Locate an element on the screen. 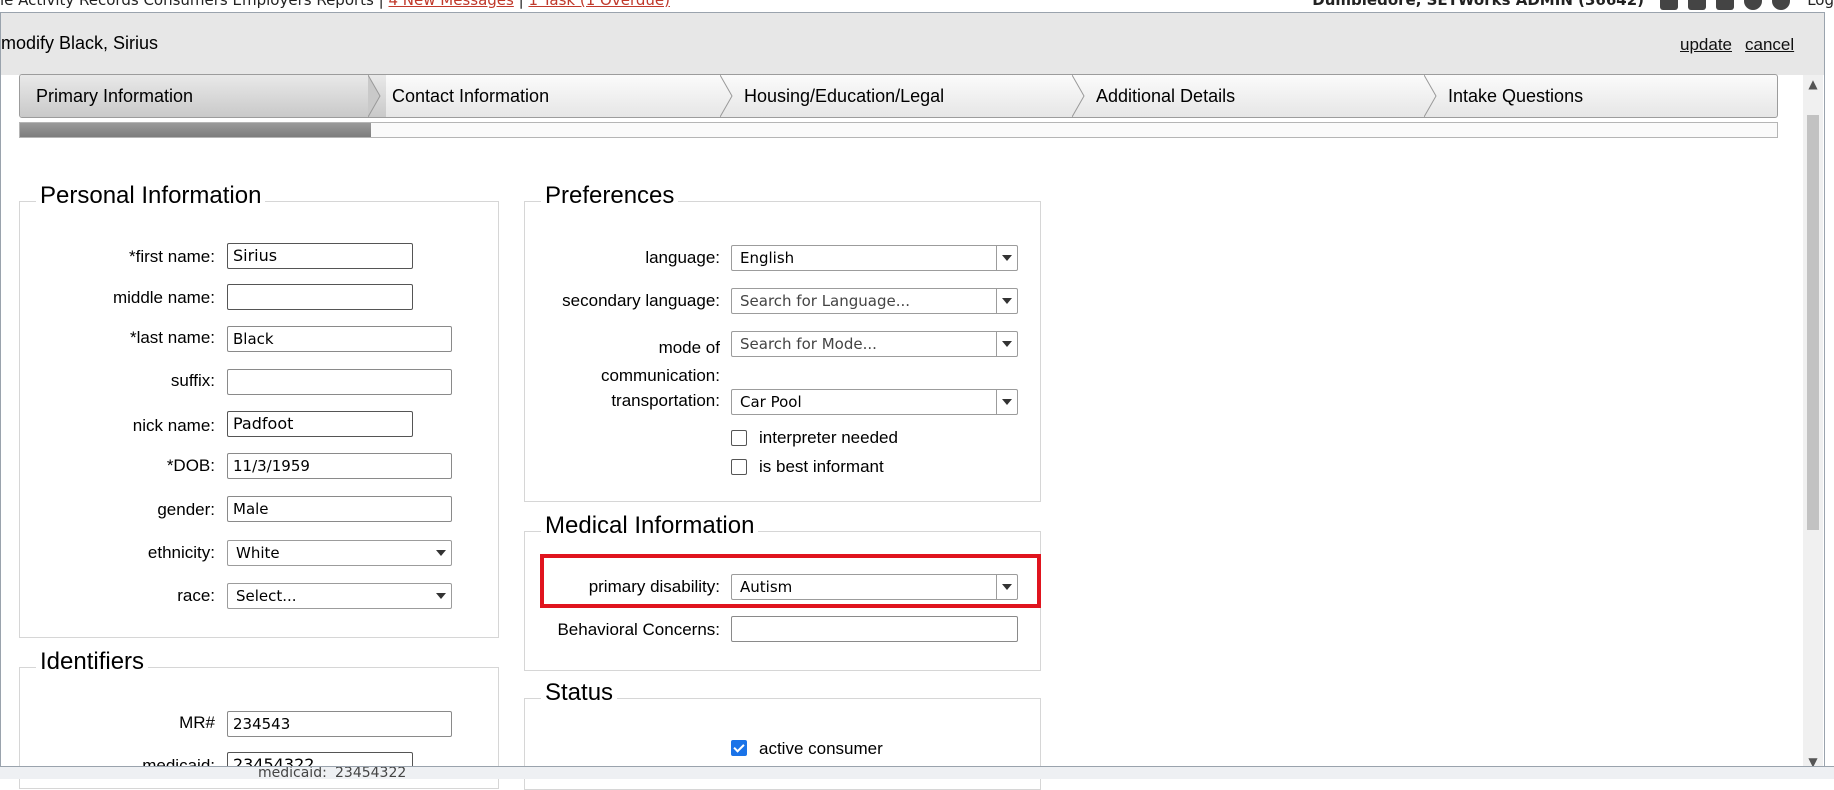  first-name-label: *first name: is located at coordinates (172, 256).